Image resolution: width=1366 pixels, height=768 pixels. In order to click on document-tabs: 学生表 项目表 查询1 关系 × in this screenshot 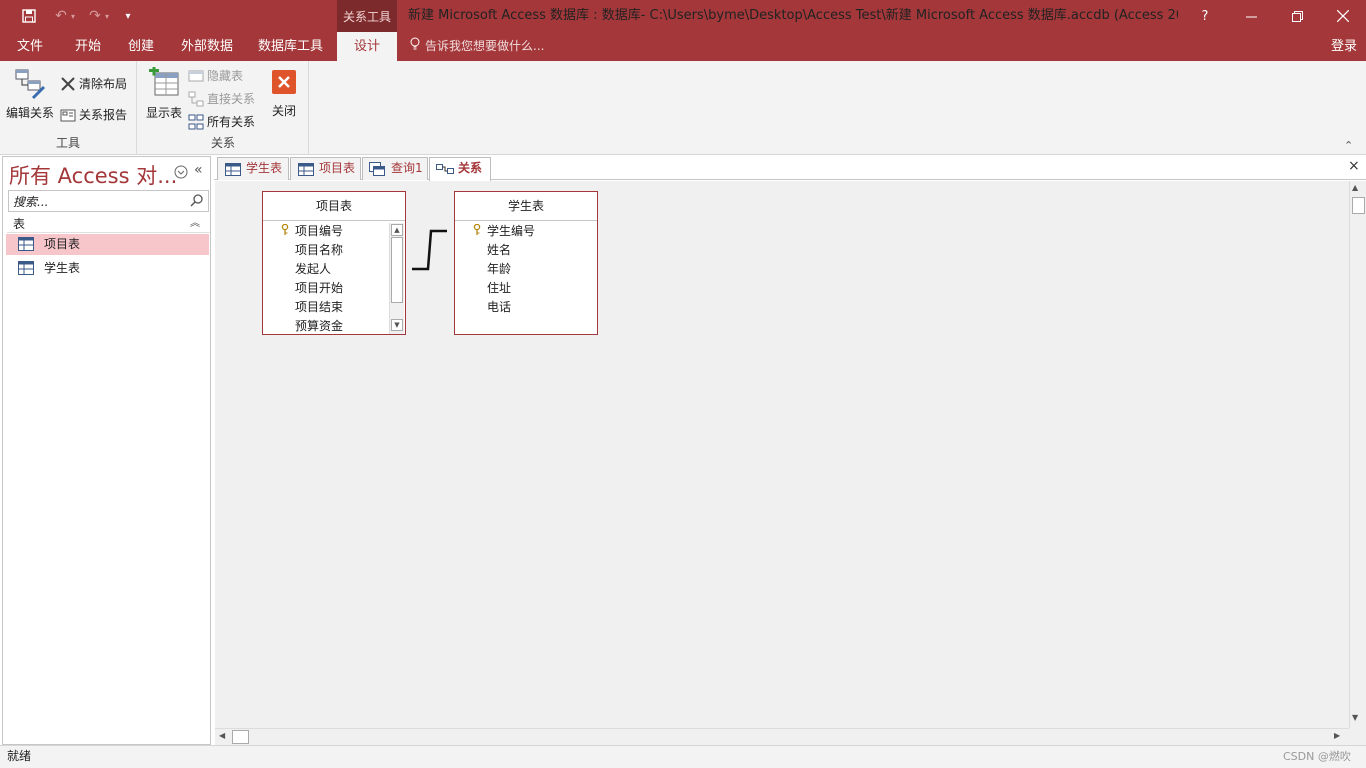, I will do `click(790, 168)`.